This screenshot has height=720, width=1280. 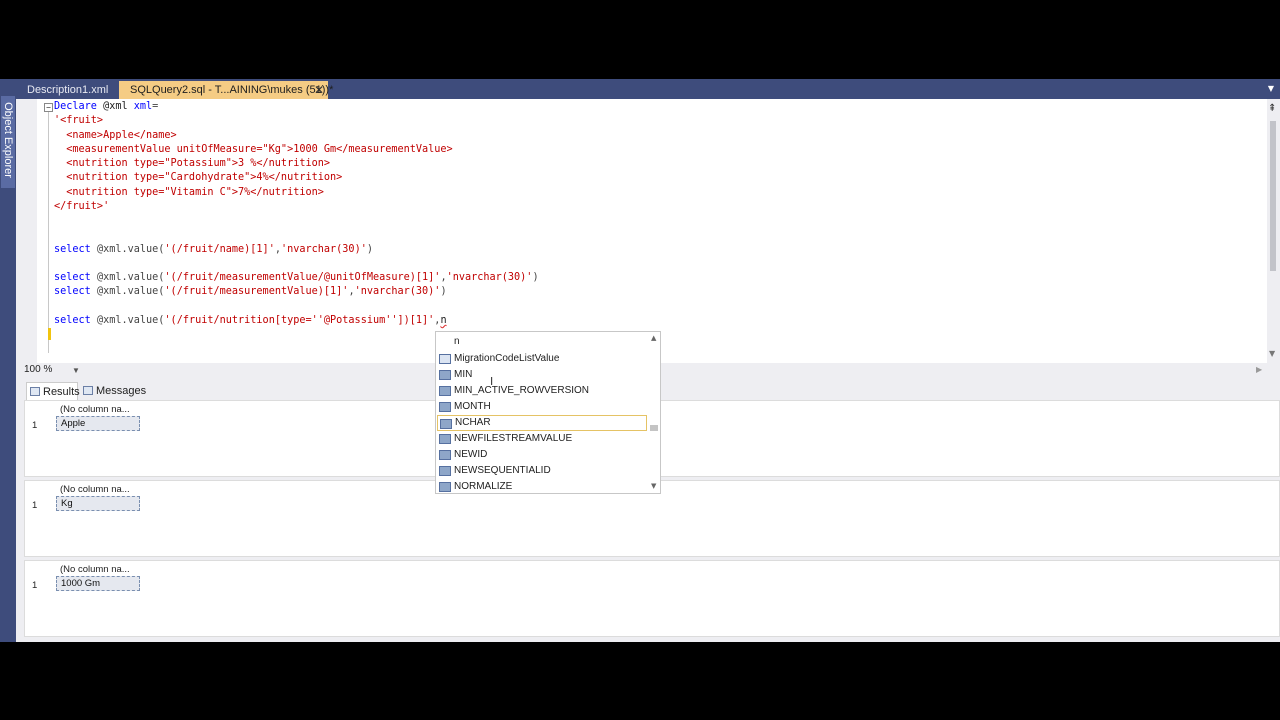 What do you see at coordinates (652, 598) in the screenshot?
I see `result-grid: (No column na... 1 1000 Gm` at bounding box center [652, 598].